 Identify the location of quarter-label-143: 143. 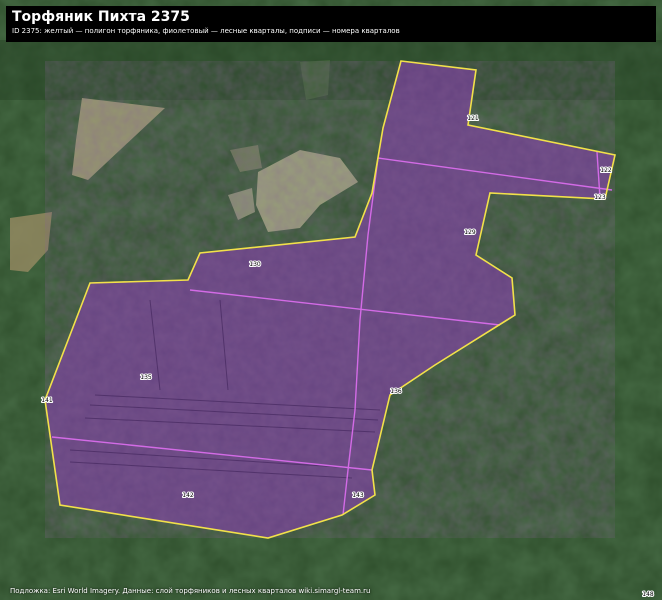
(358, 495).